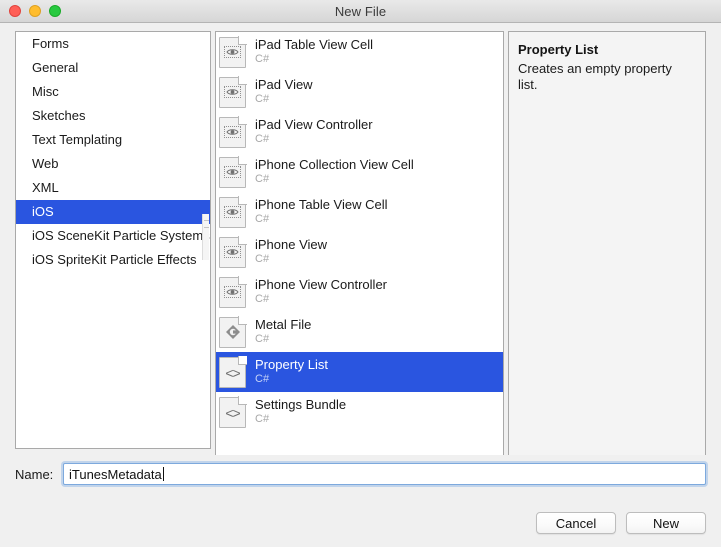  What do you see at coordinates (558, 49) in the screenshot?
I see `description-title: Property List` at bounding box center [558, 49].